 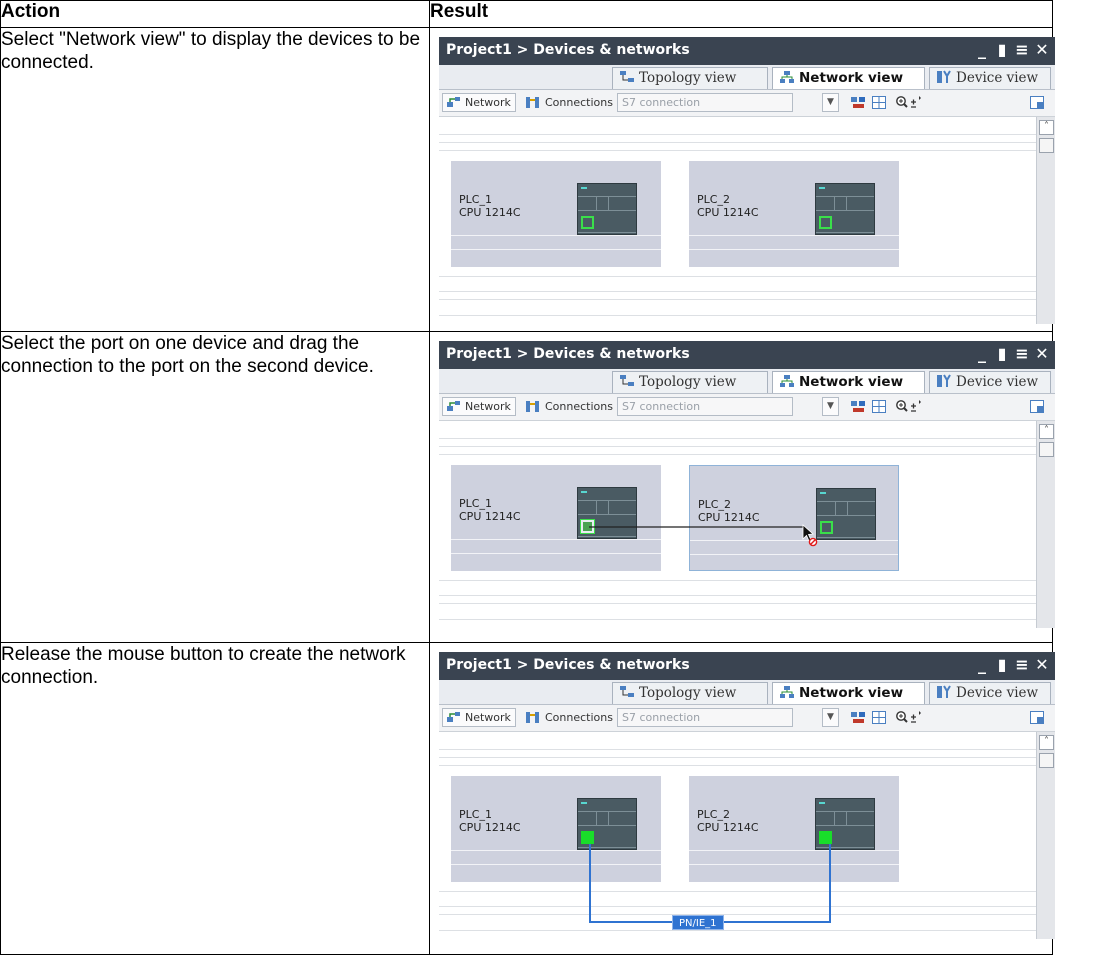 I want to click on network-canvas: PLC_1 CPU 1214C PLC_2 CPU 1214C PN/IE_1, so click(x=737, y=835).